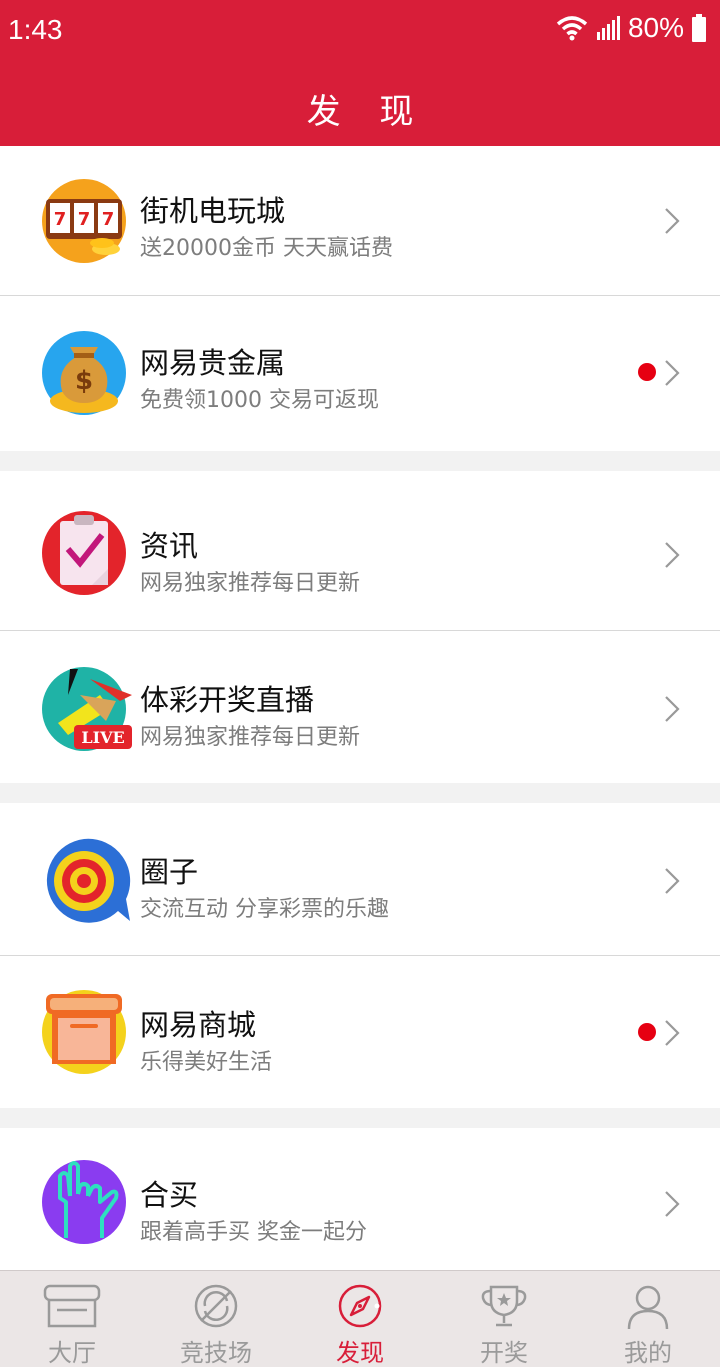  I want to click on target-chat-icon, so click(85, 881).